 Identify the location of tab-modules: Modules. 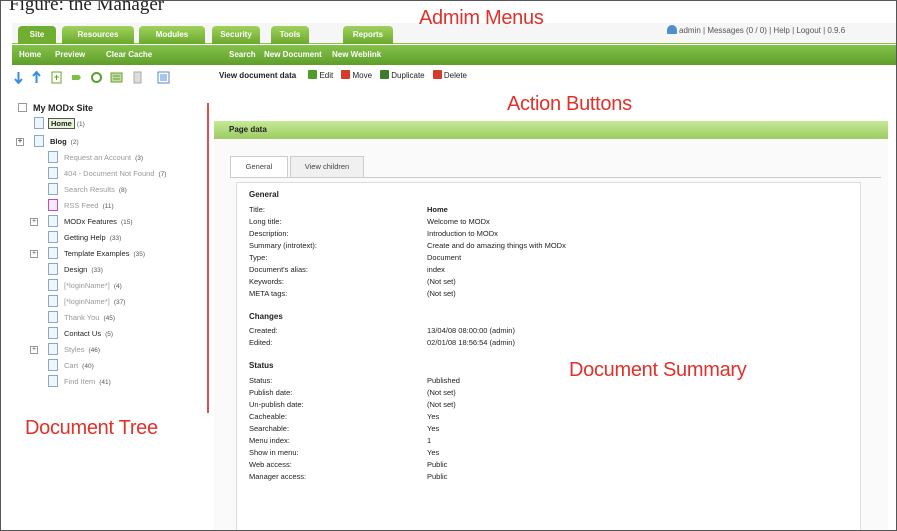
(172, 35).